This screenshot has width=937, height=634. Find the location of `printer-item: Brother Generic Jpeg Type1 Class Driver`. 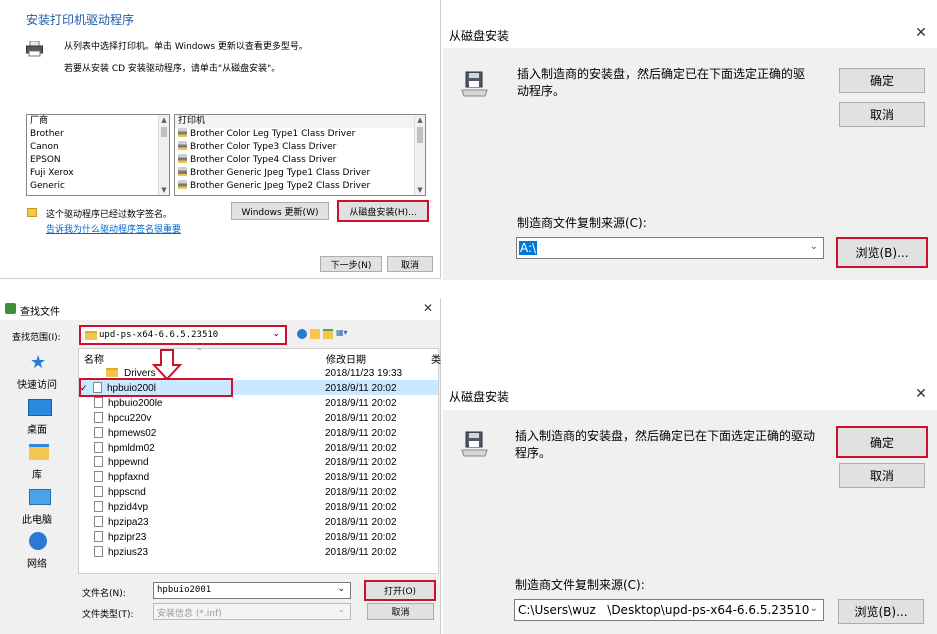

printer-item: Brother Generic Jpeg Type1 Class Driver is located at coordinates (300, 173).